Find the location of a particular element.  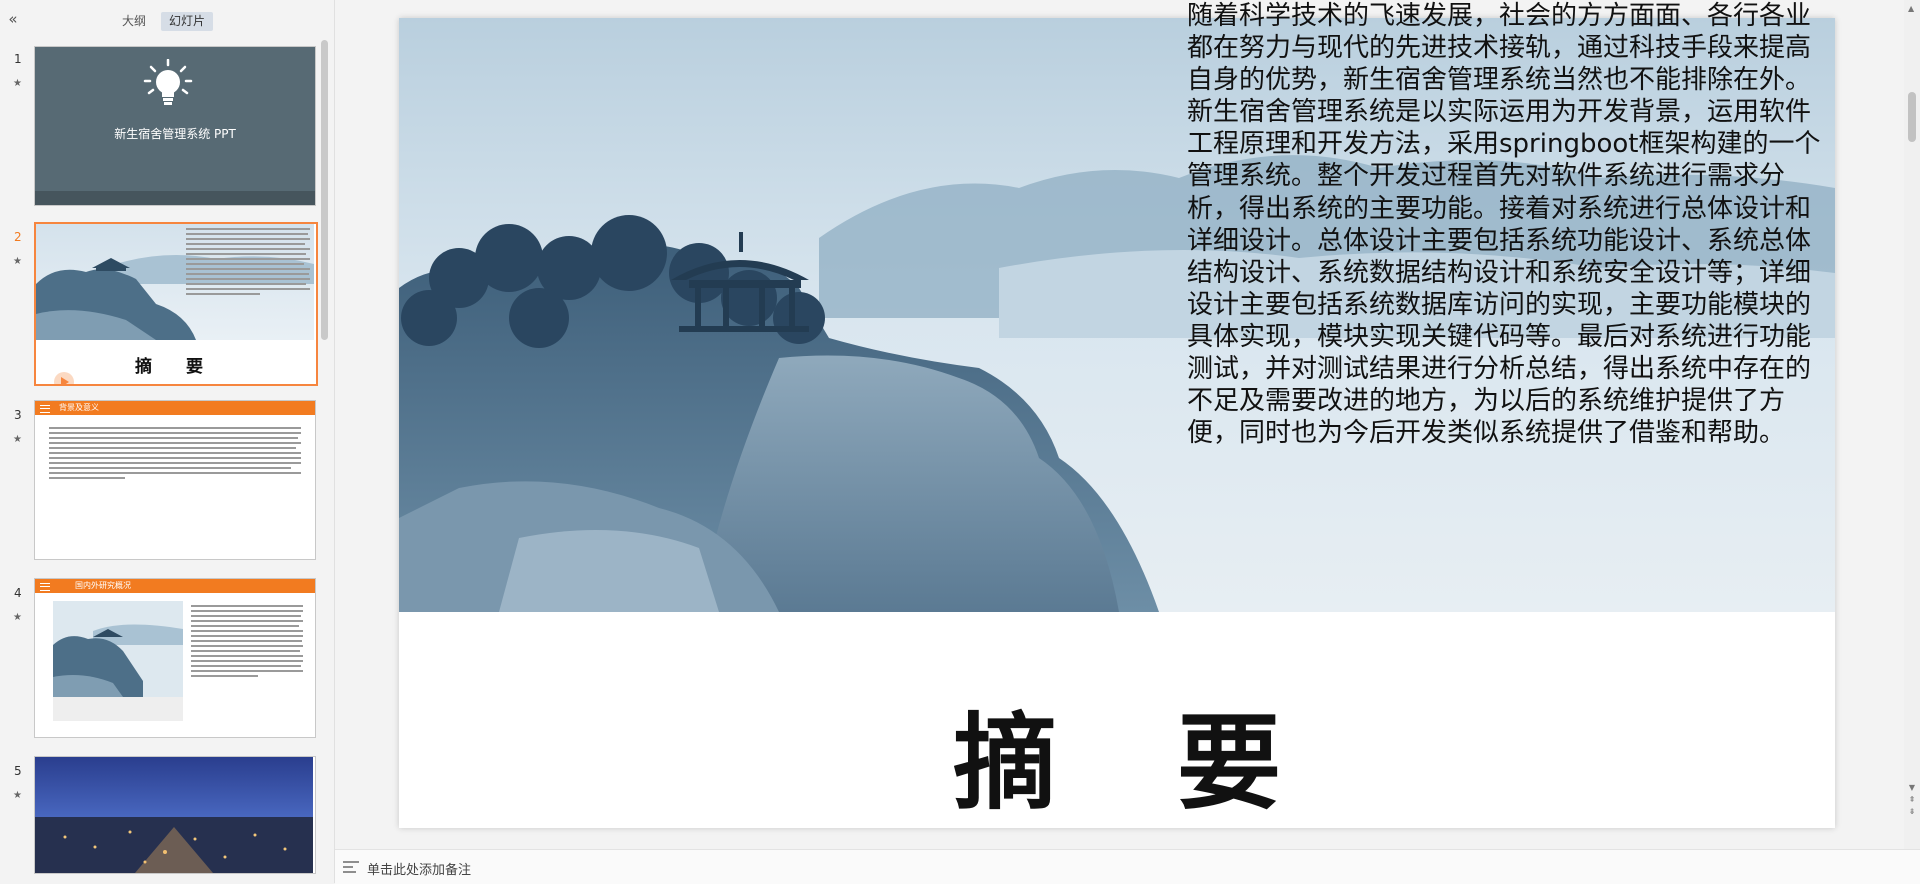

prev-slide-icon: ⇞ is located at coordinates (1912, 800).